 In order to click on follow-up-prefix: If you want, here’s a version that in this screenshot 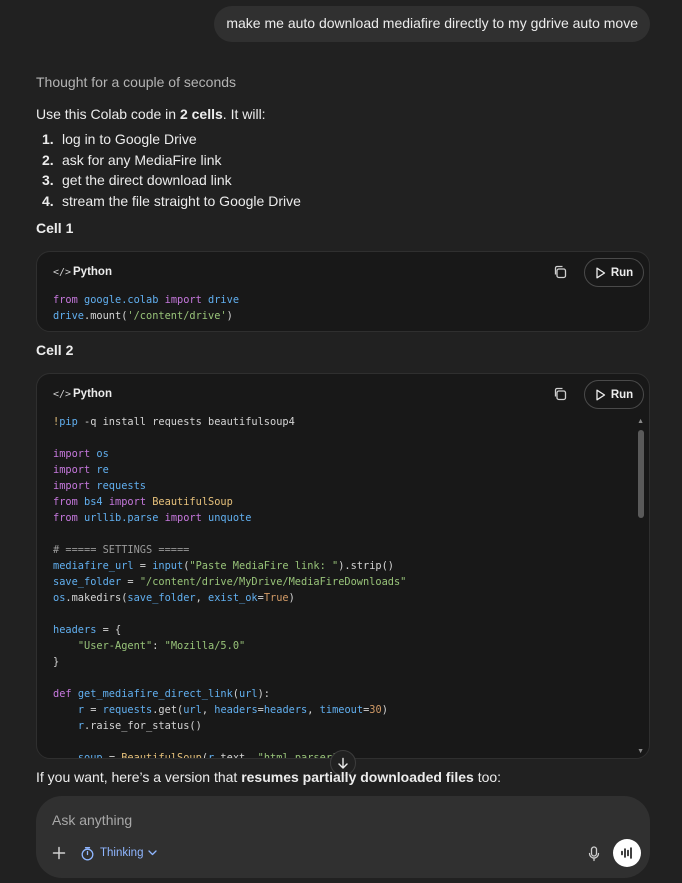, I will do `click(139, 777)`.